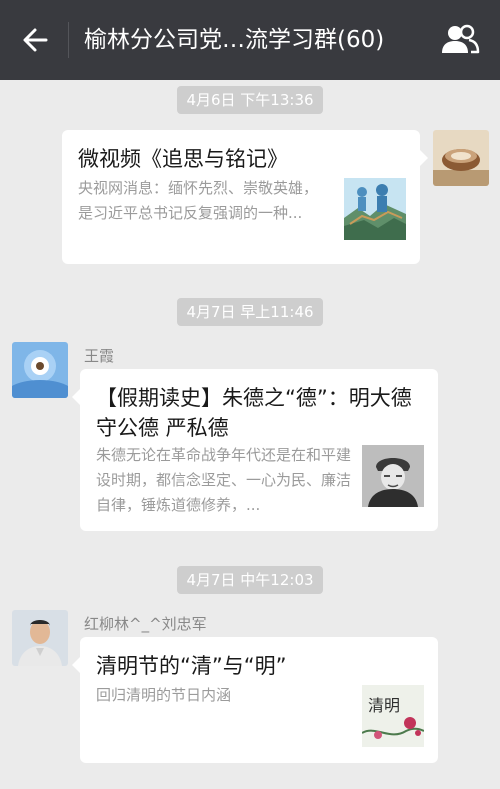  I want to click on topbar-divider, so click(68, 40).